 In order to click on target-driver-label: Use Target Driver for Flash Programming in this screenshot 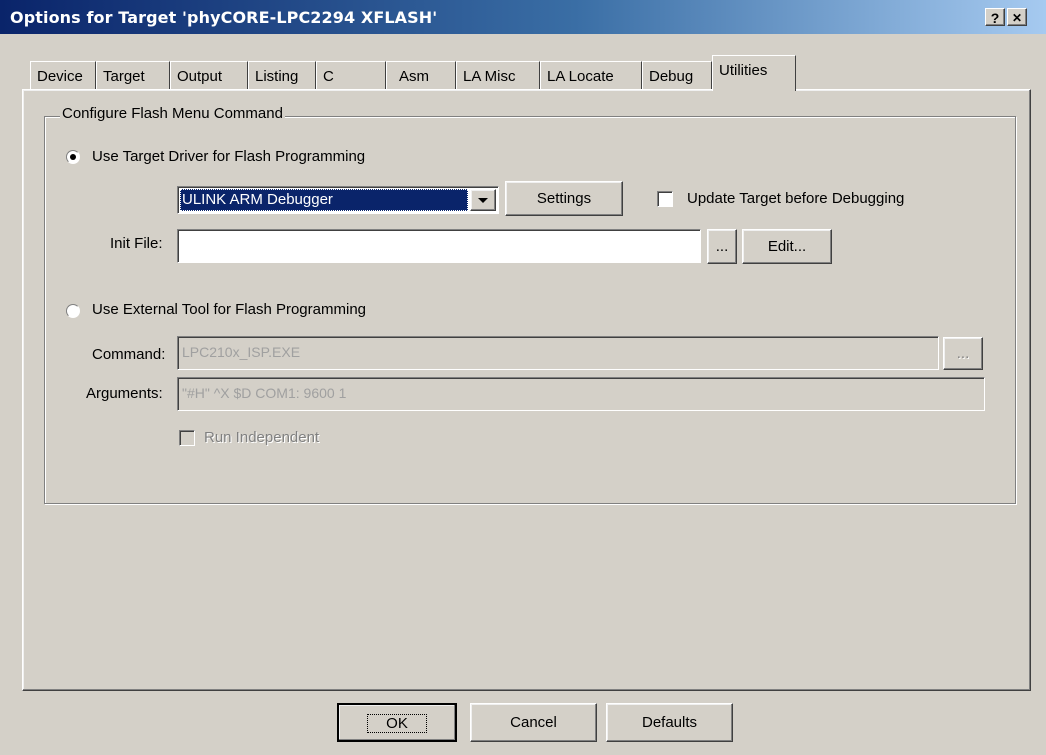, I will do `click(228, 156)`.